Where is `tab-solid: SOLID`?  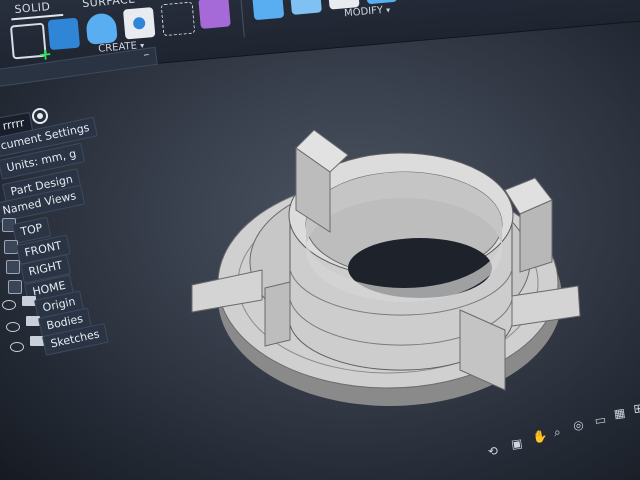
tab-solid: SOLID is located at coordinates (32, 8).